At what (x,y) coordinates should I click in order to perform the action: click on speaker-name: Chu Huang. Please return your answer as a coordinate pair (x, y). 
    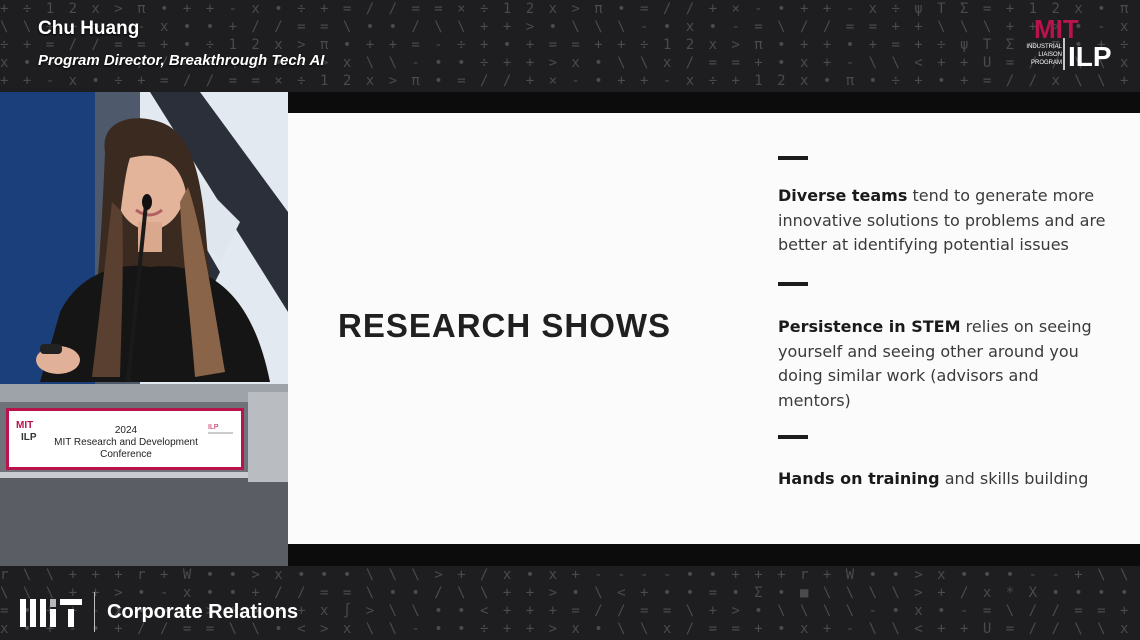
    Looking at the image, I should click on (89, 28).